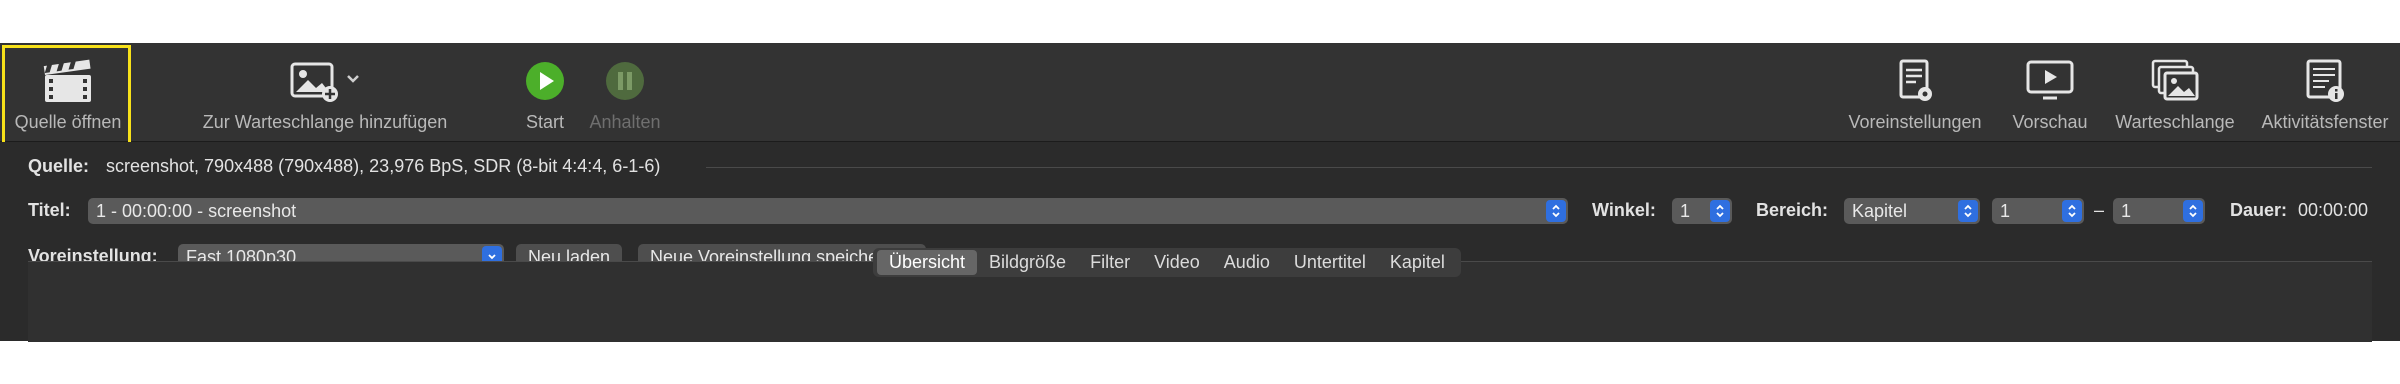 This screenshot has height=384, width=2400. I want to click on divider, so click(1539, 167).